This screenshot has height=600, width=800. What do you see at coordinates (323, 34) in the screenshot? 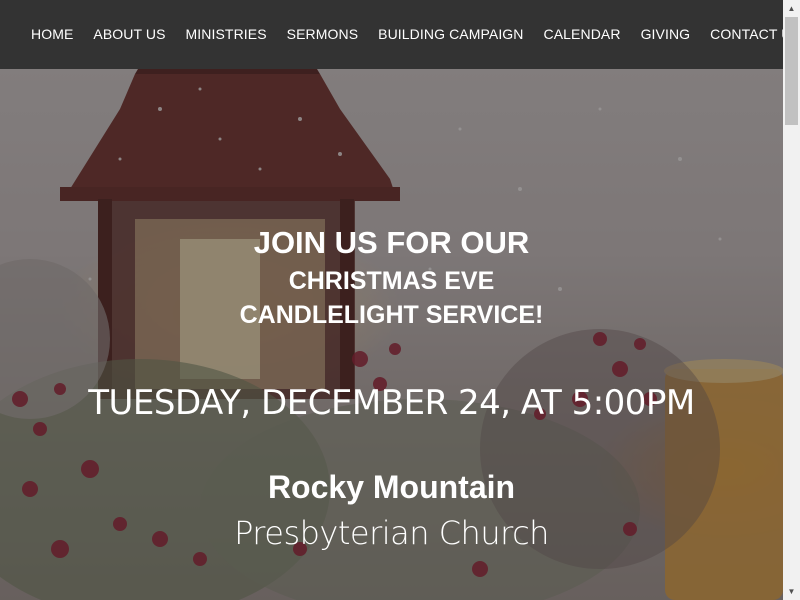
I see `nav-item-sermons: SERMONS` at bounding box center [323, 34].